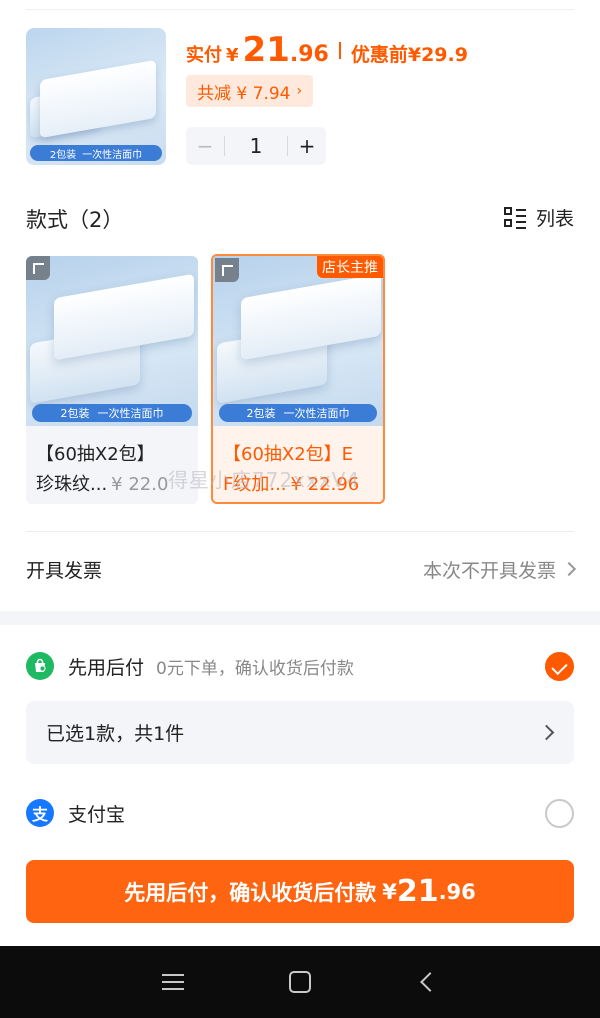 Image resolution: width=600 pixels, height=1018 pixels. Describe the element at coordinates (350, 267) in the screenshot. I see `recommended-badge: 店长主推` at that location.